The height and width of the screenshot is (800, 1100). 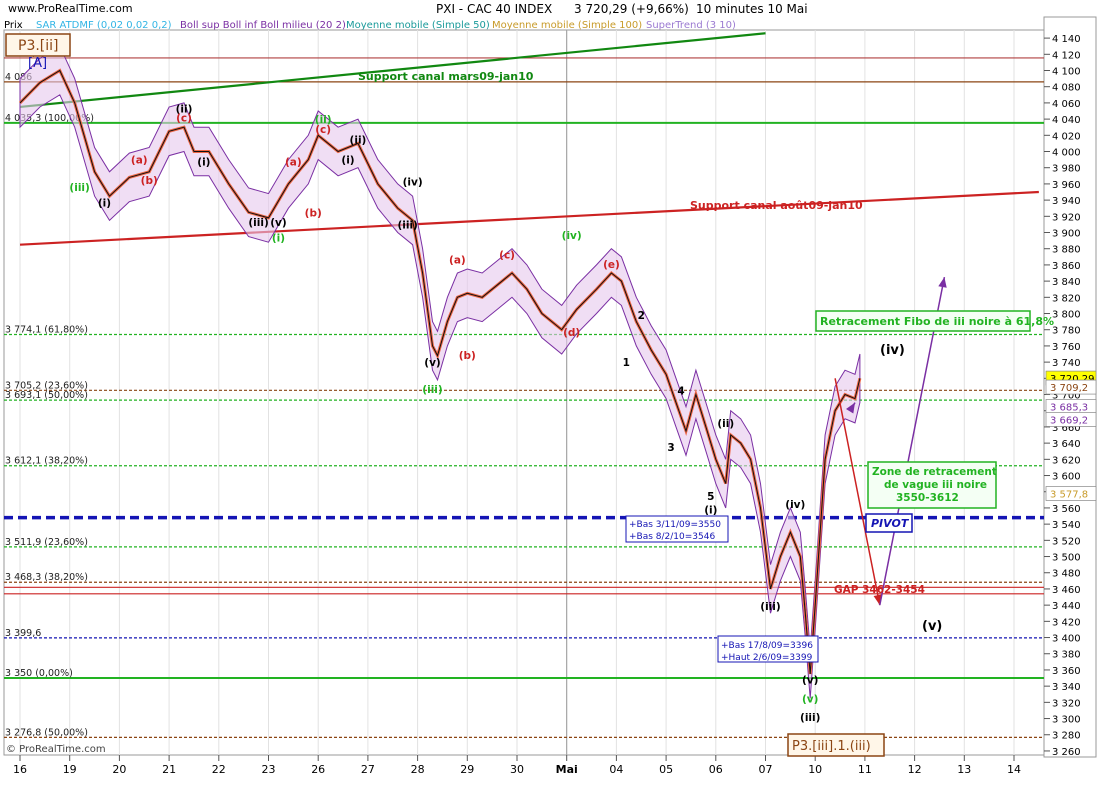 What do you see at coordinates (46, 395) in the screenshot?
I see `level-label: 3 693,1 (50,00%)` at bounding box center [46, 395].